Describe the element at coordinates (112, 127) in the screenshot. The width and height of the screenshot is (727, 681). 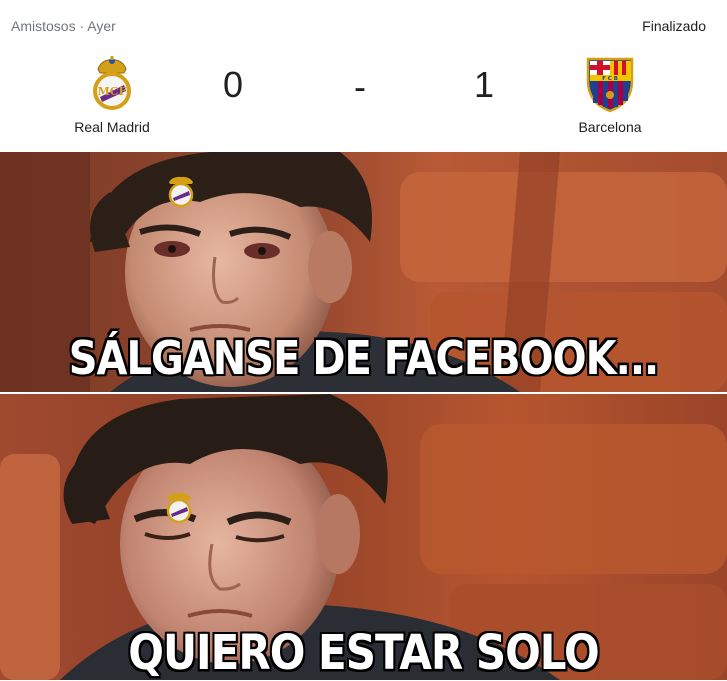
I see `home-team-name: Real Madrid` at that location.